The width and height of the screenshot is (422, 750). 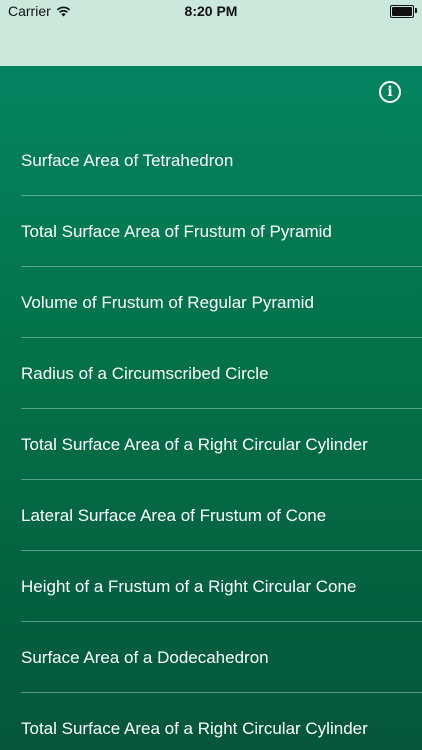 I want to click on list-item: Total Surface Area of Frustum of Pyramid, so click(x=211, y=231).